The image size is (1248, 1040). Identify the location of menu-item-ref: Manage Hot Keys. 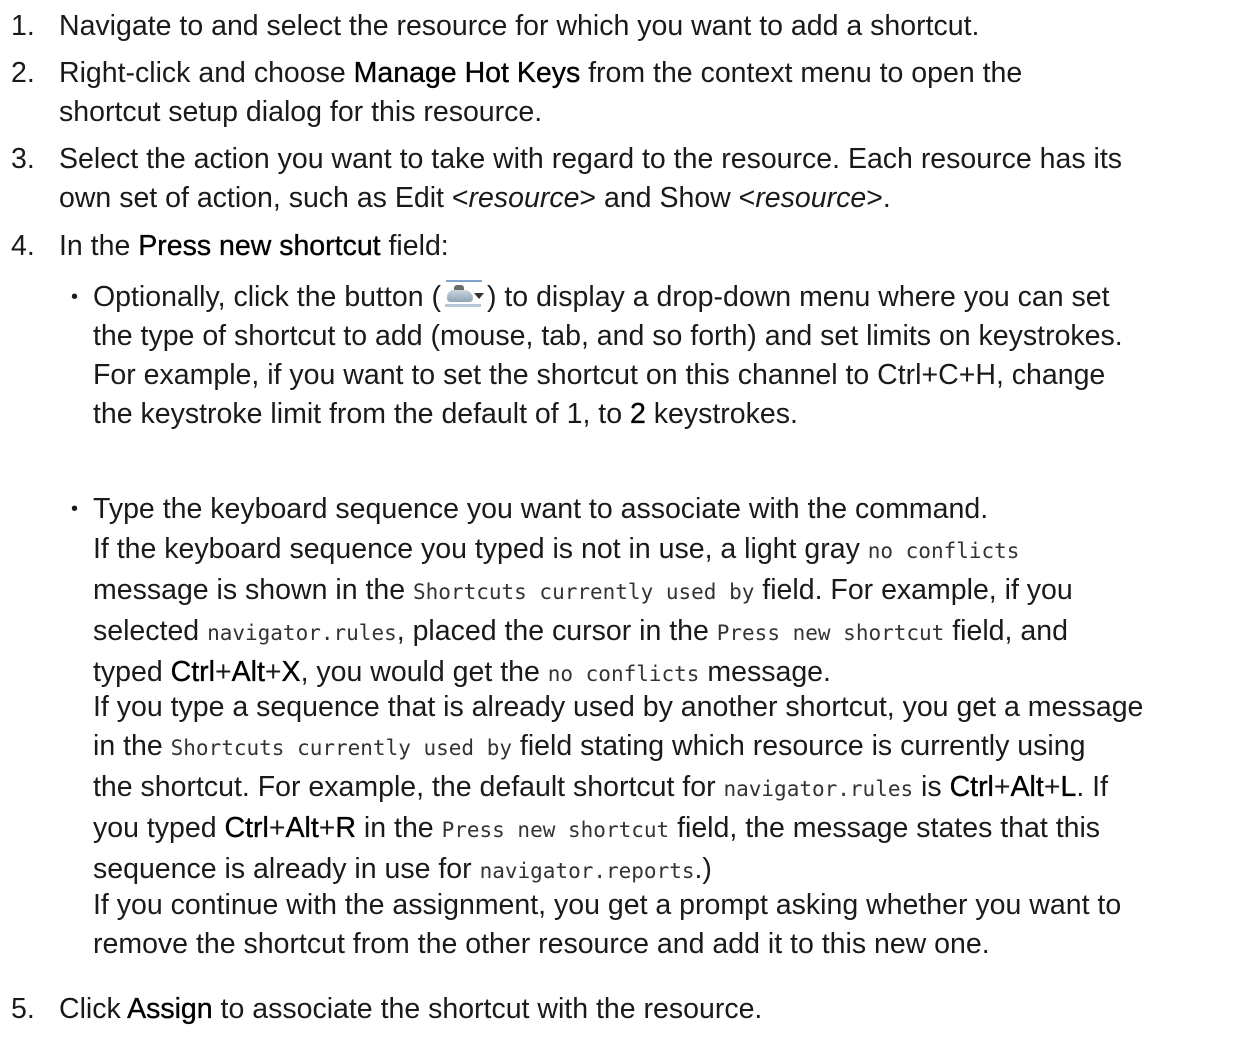
(467, 73).